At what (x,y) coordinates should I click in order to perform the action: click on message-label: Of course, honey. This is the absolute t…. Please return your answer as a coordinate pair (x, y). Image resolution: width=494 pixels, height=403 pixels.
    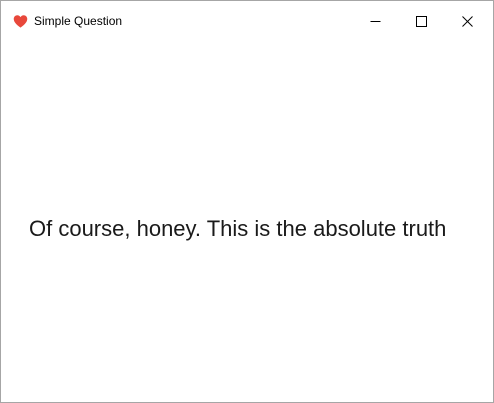
    Looking at the image, I should click on (238, 228).